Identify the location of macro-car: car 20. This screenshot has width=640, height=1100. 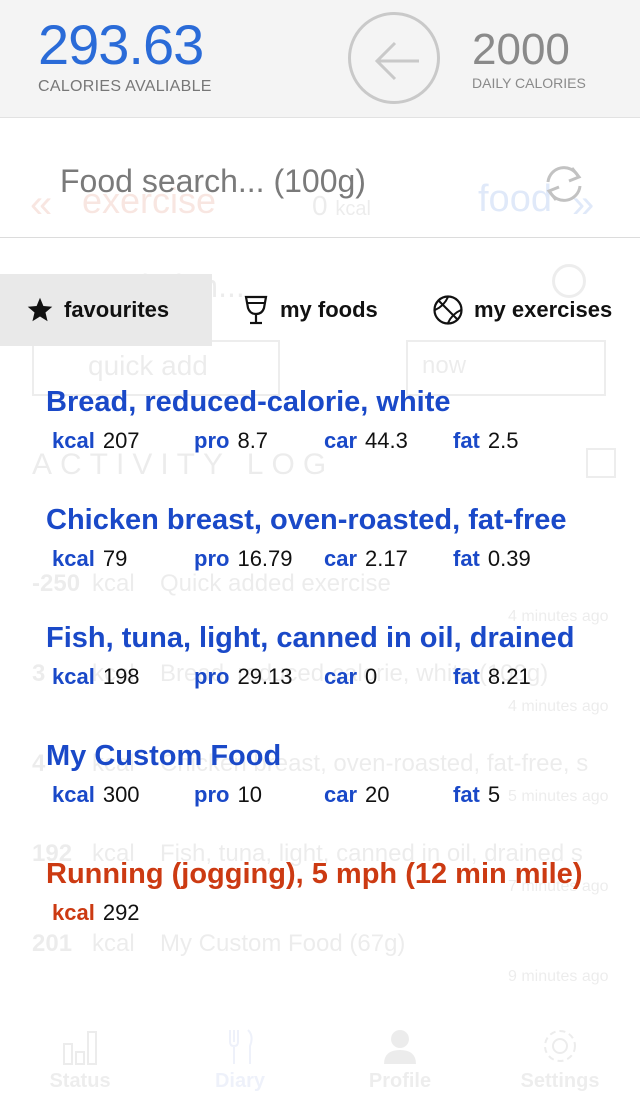
(357, 795).